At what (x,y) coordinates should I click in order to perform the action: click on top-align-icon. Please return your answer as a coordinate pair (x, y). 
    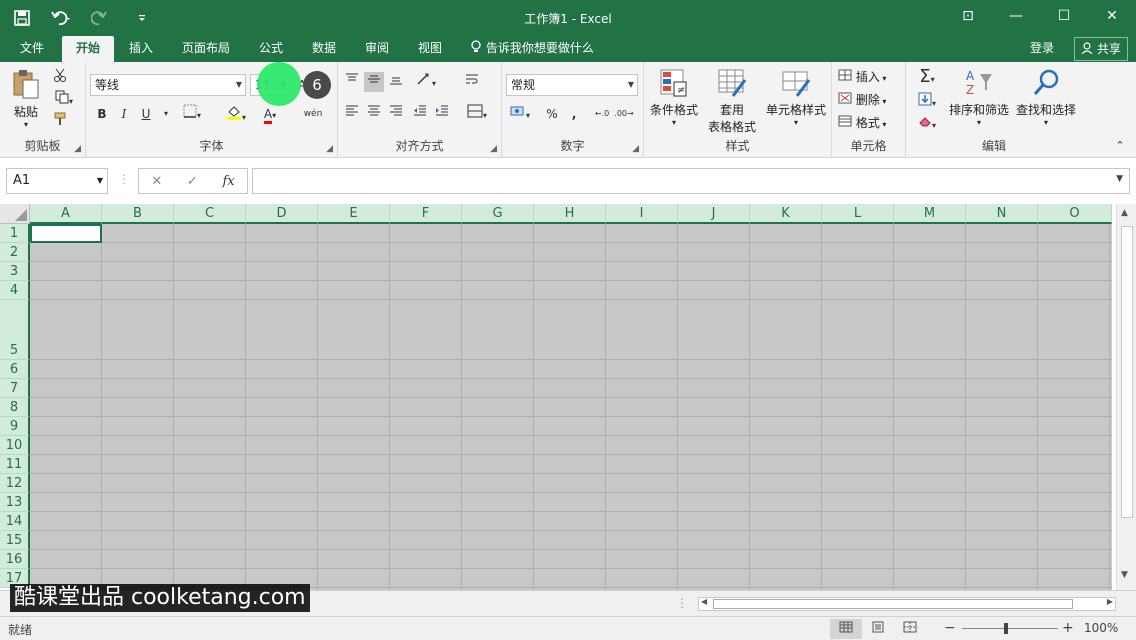
    Looking at the image, I should click on (352, 82).